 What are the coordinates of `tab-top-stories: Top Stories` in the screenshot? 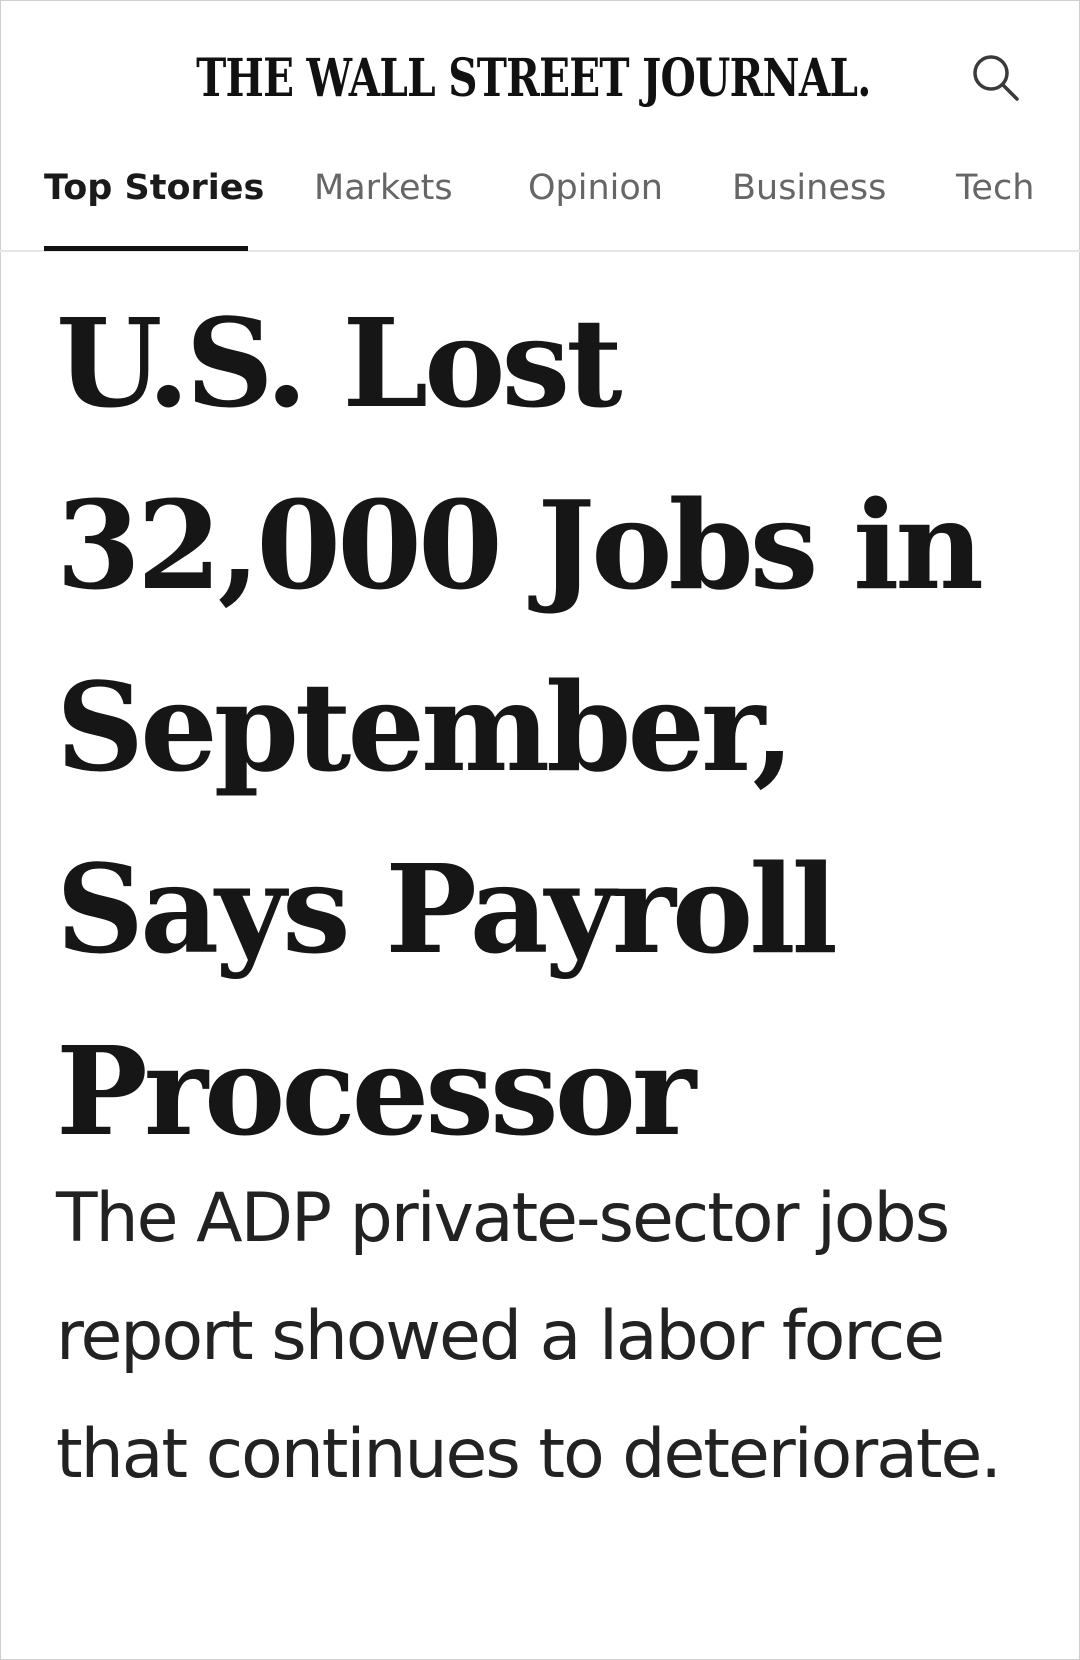 It's located at (154, 188).